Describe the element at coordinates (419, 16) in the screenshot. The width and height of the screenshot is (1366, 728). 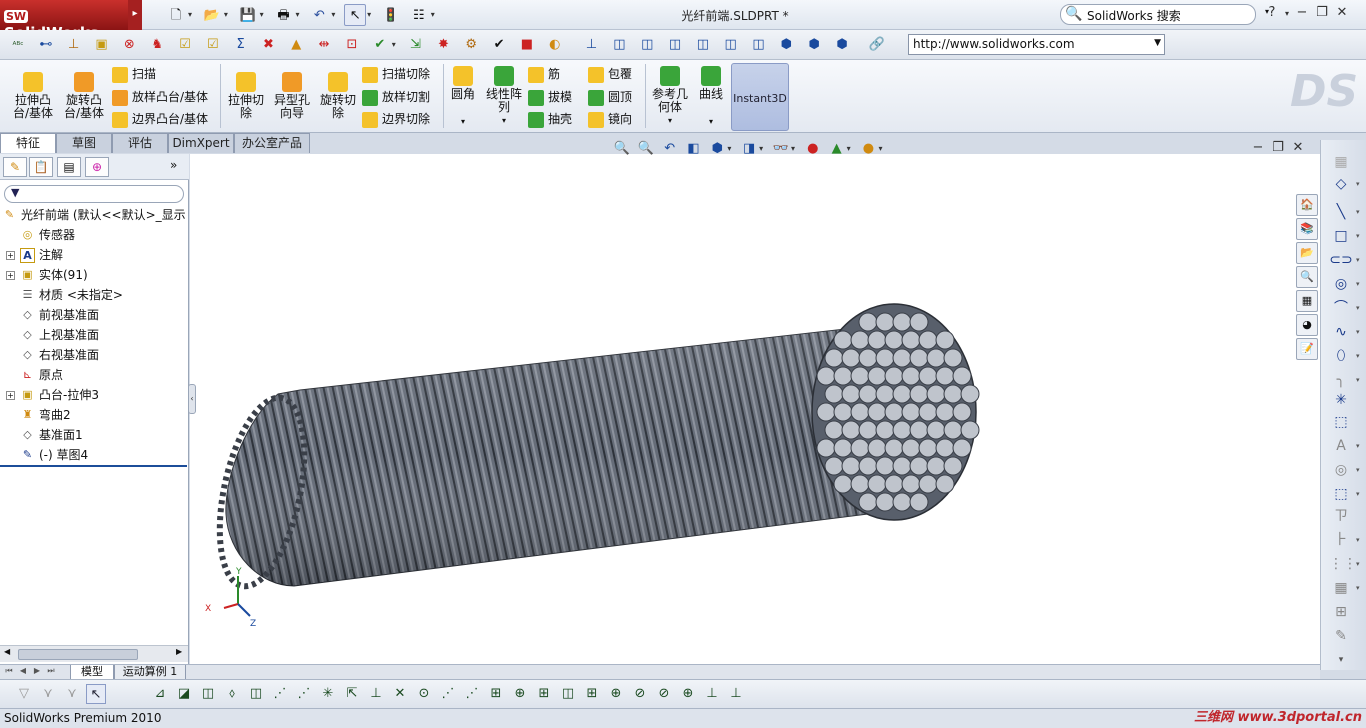
I see `options-icon: ☷` at that location.